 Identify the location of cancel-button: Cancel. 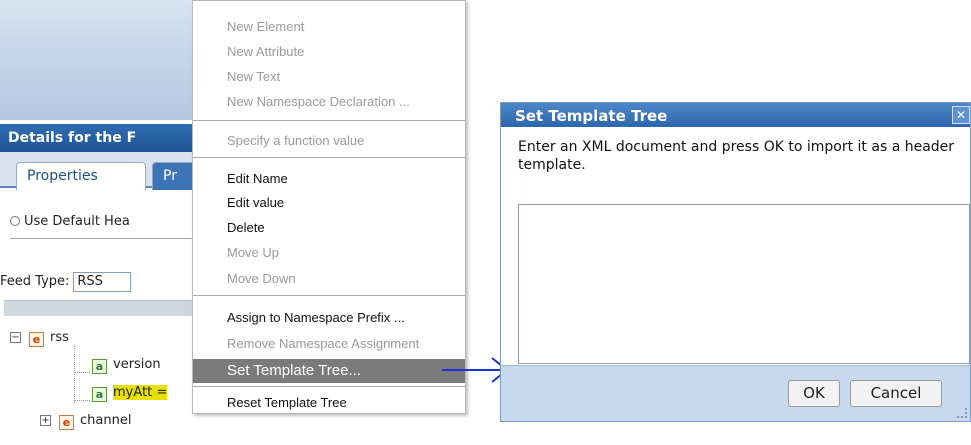
(896, 393).